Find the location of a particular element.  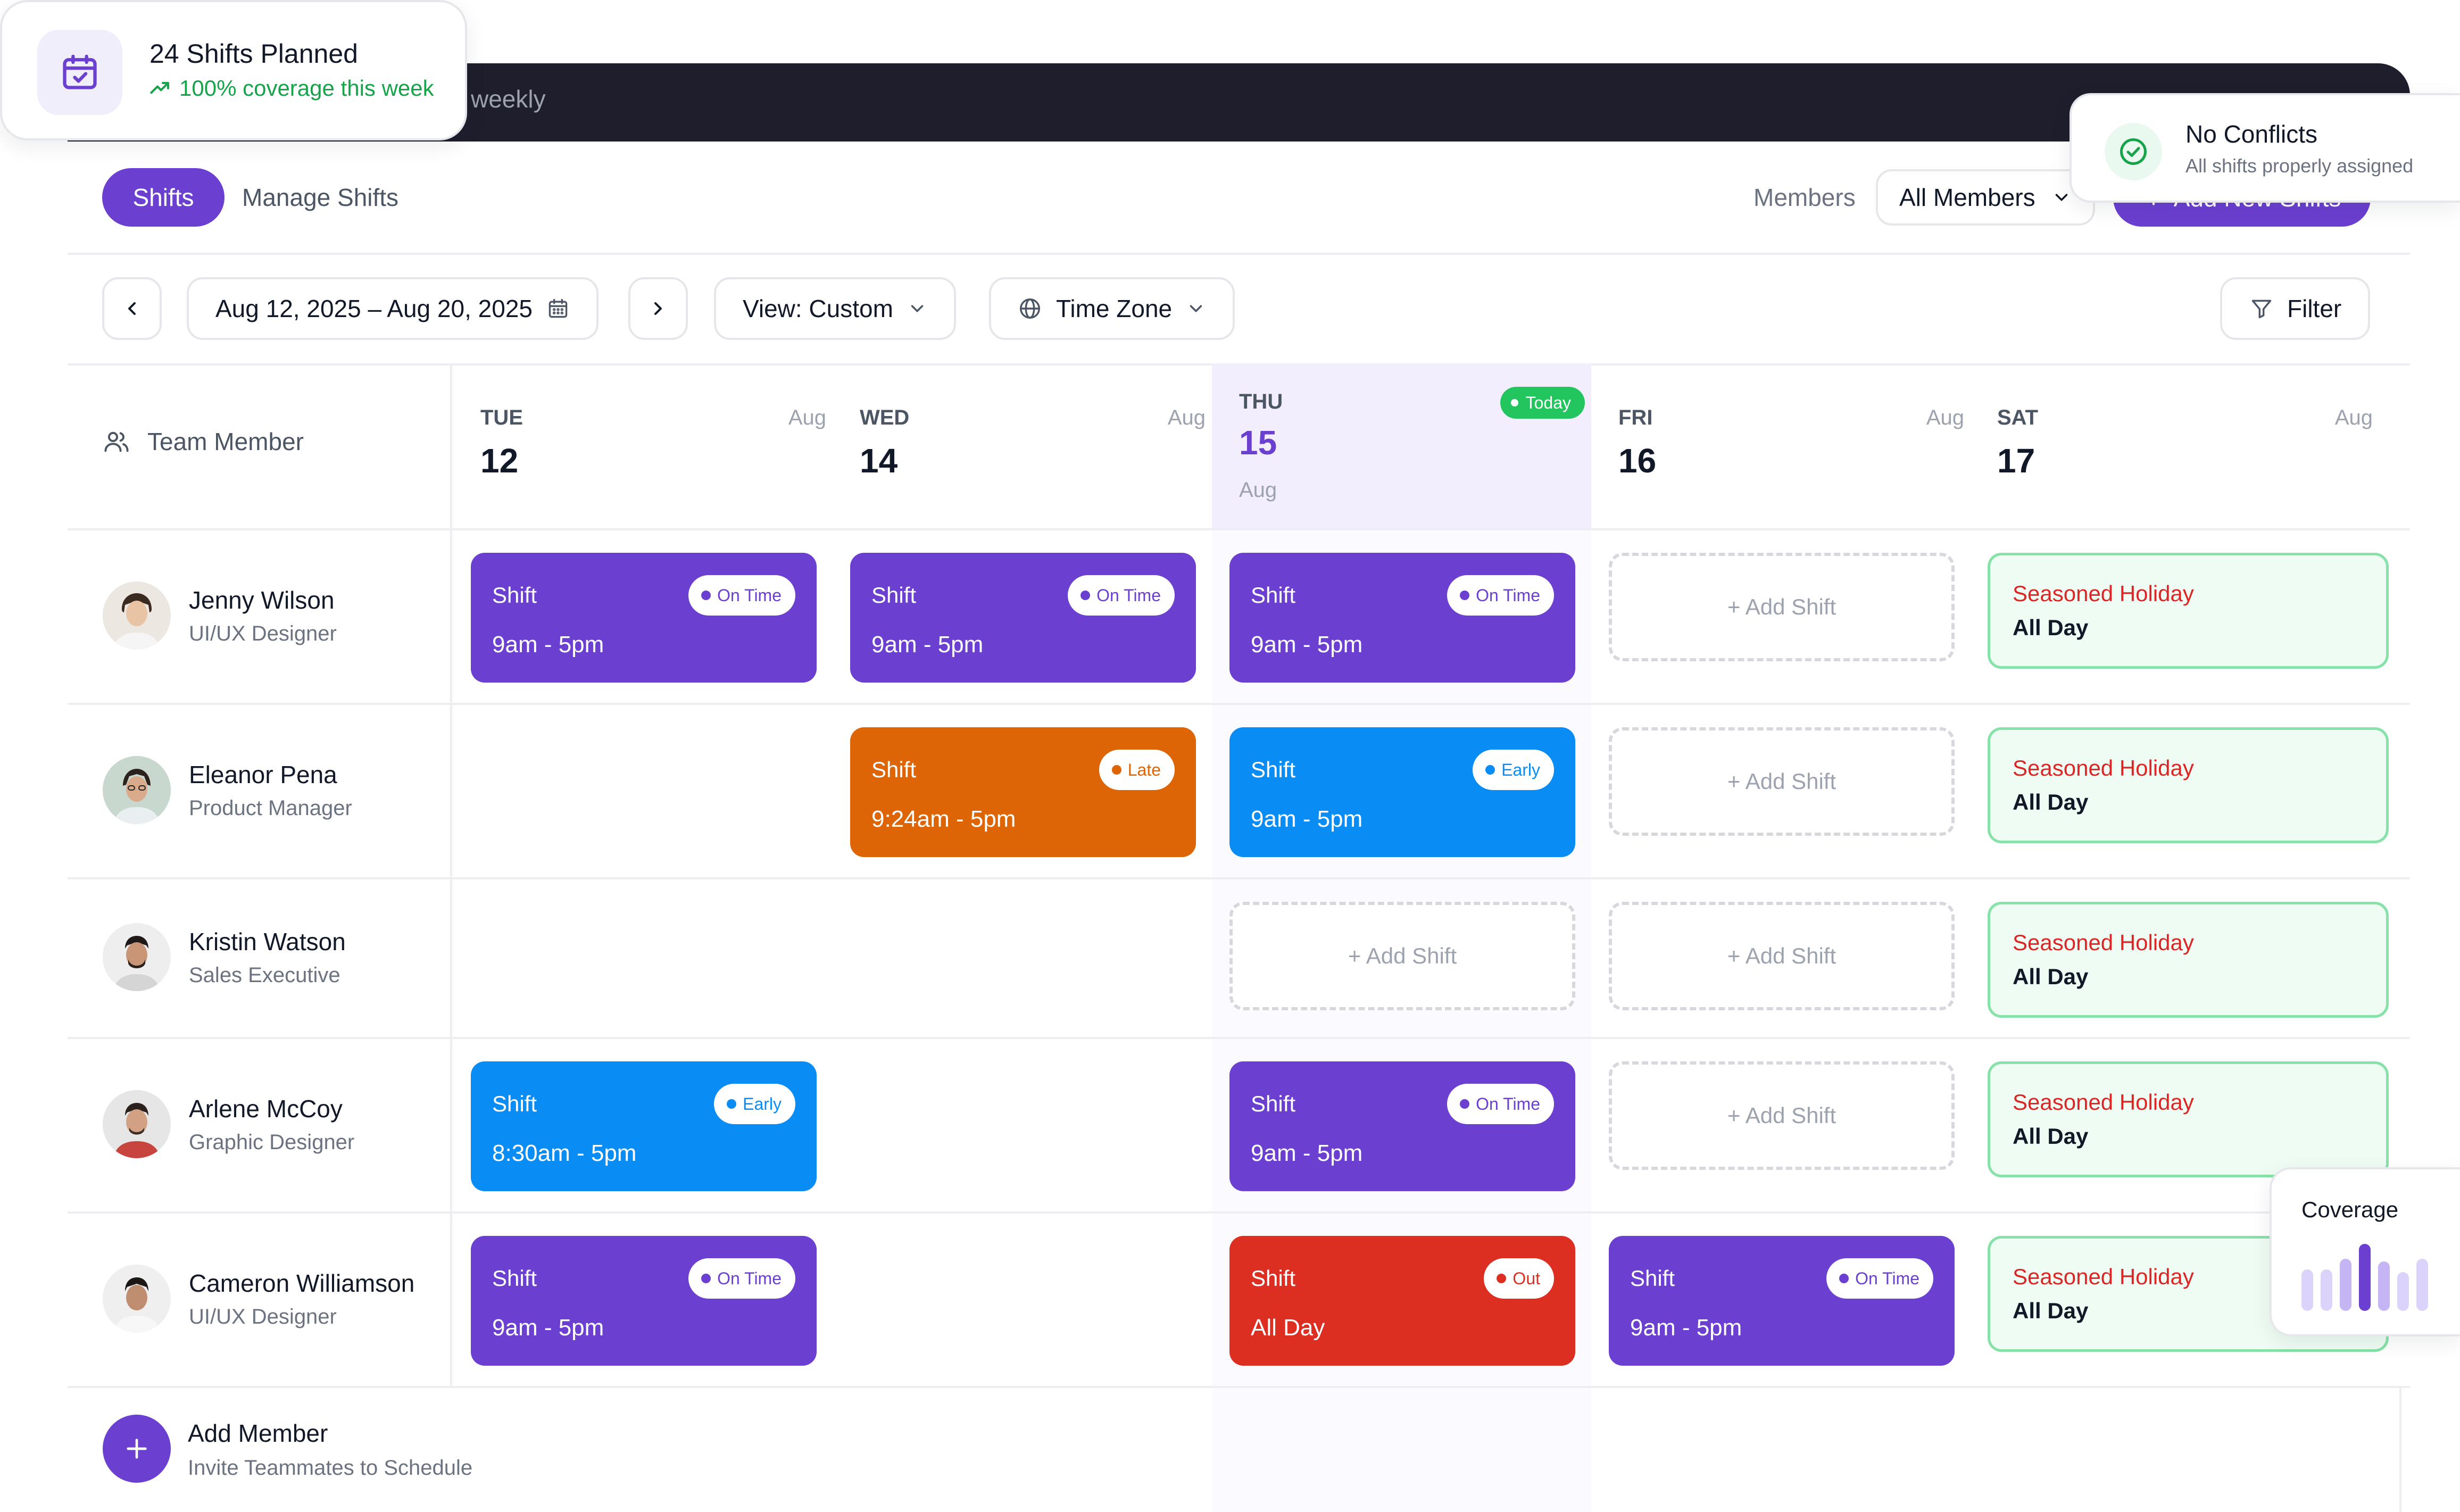

next-week-button is located at coordinates (658, 308).